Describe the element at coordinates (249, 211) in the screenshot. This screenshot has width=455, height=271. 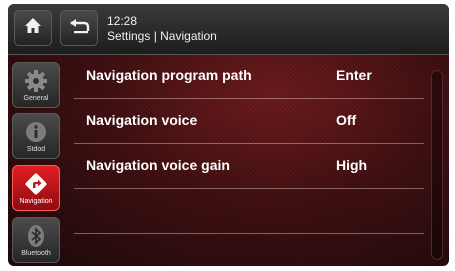
I see `setting-row-empty` at that location.